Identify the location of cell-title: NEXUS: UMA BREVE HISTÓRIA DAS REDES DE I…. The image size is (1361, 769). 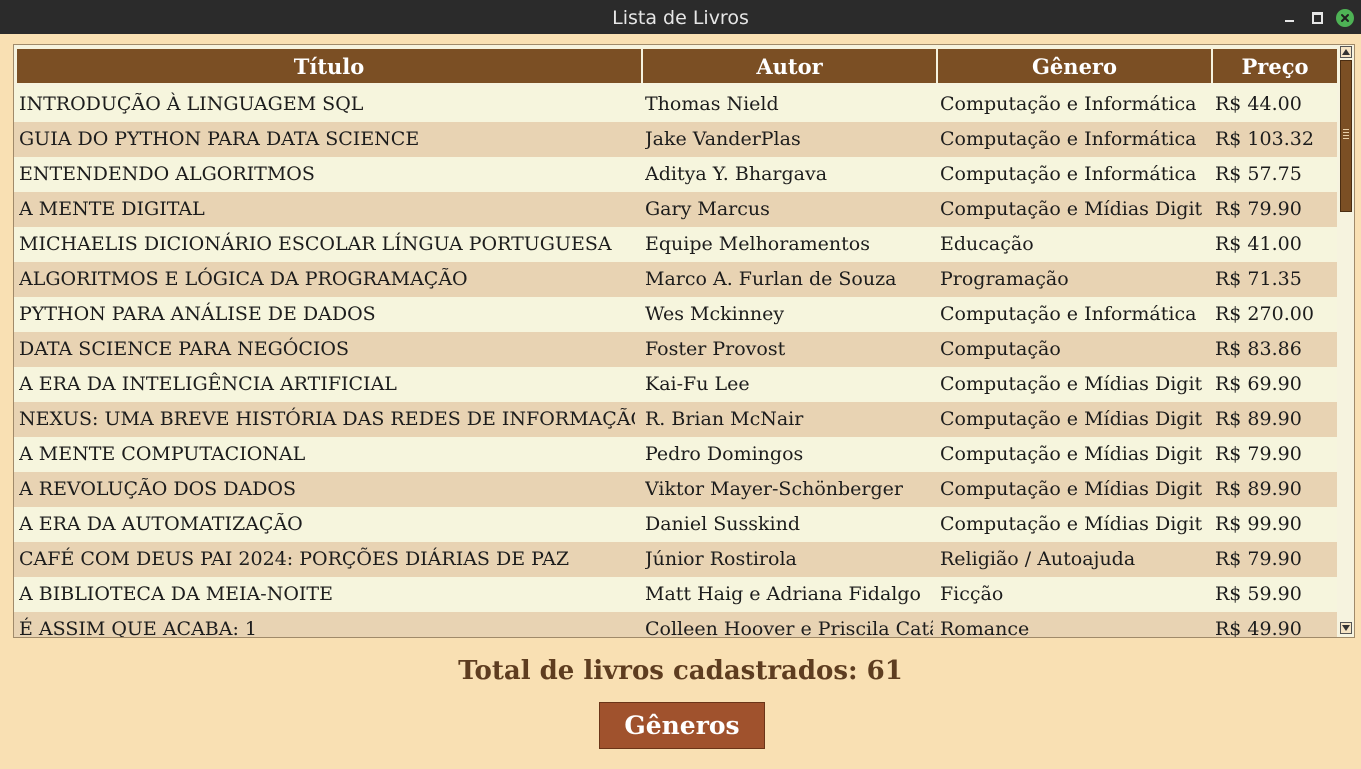
(327, 419).